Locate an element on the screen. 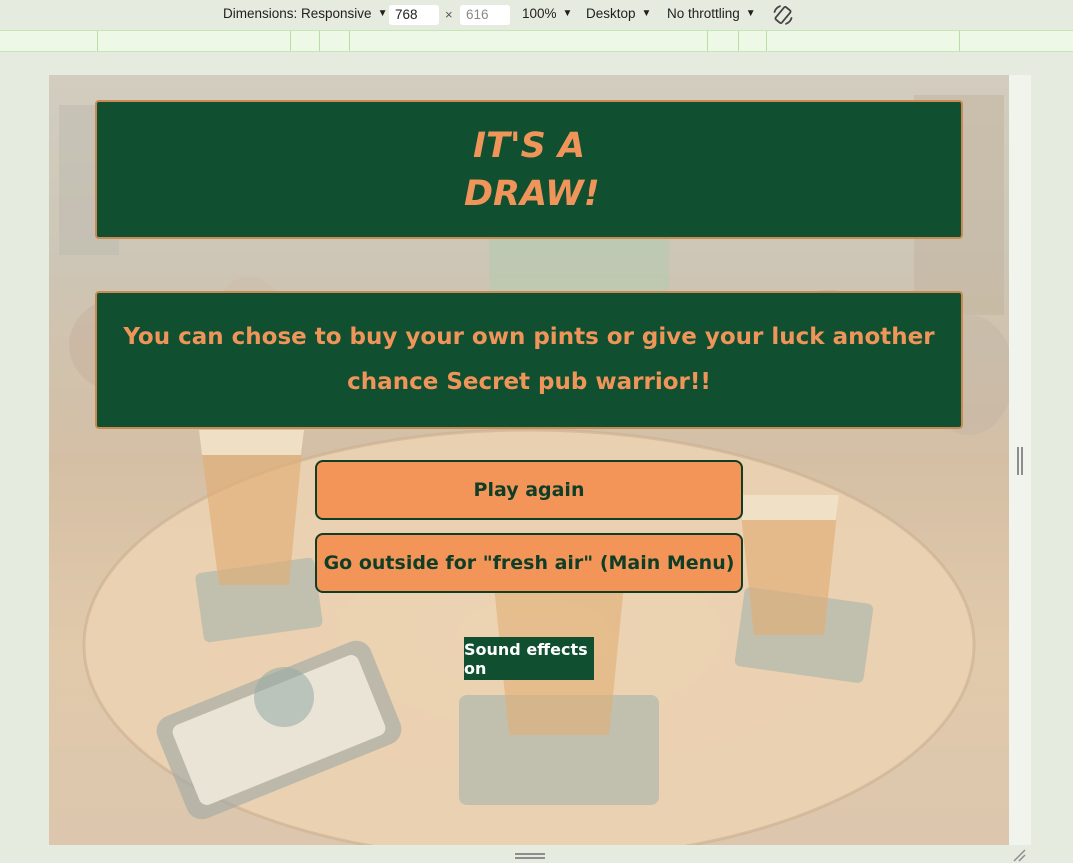 This screenshot has width=1073, height=863. device-mode-dropdown: Desktop ▼ is located at coordinates (618, 13).